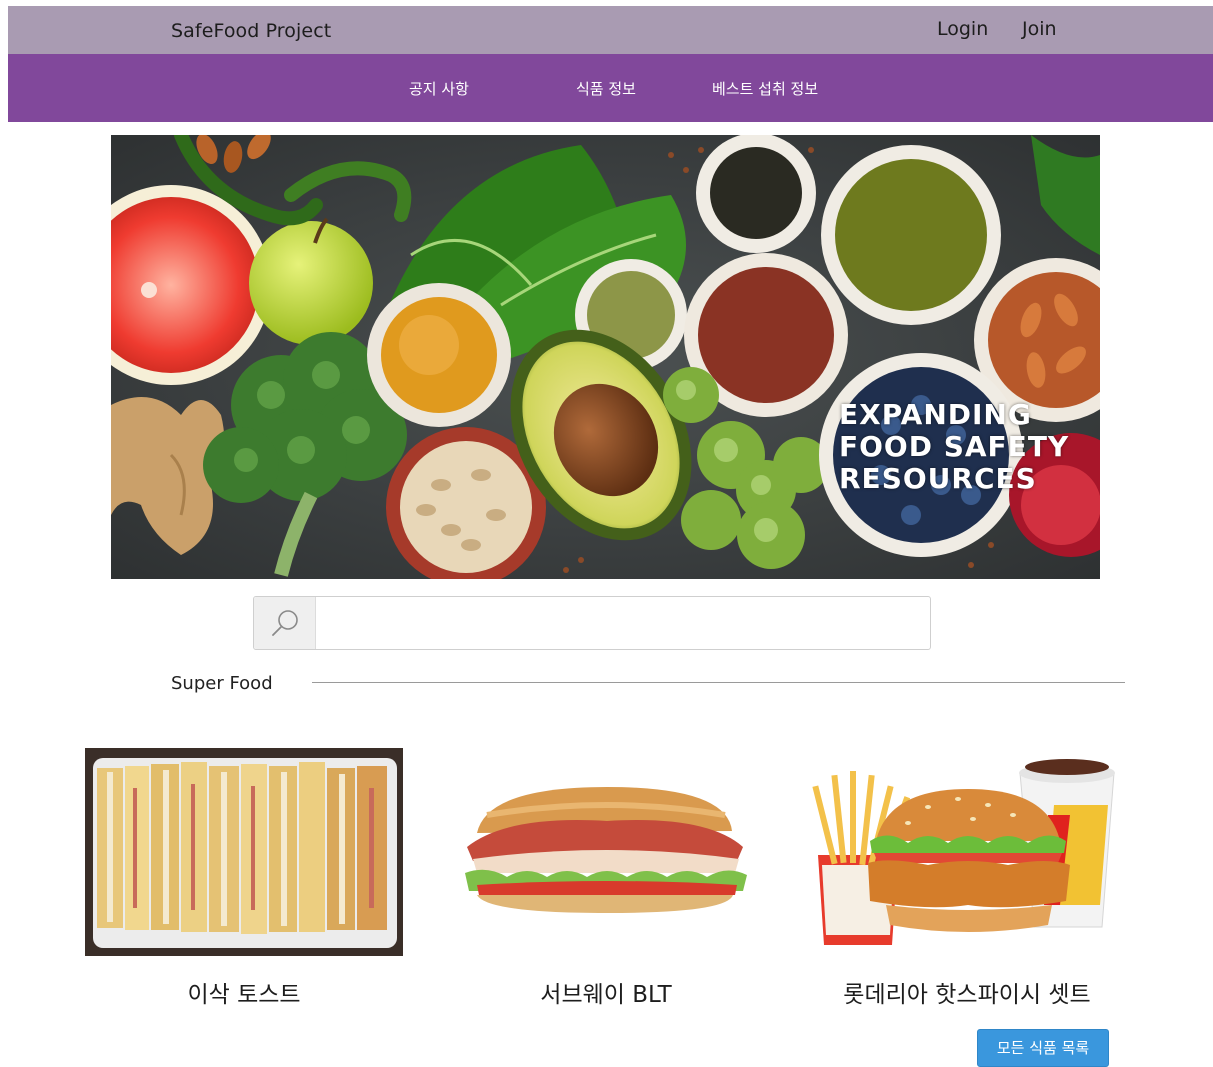 This screenshot has width=1213, height=1067. Describe the element at coordinates (606, 992) in the screenshot. I see `food-name: 서브웨이 BLT` at that location.